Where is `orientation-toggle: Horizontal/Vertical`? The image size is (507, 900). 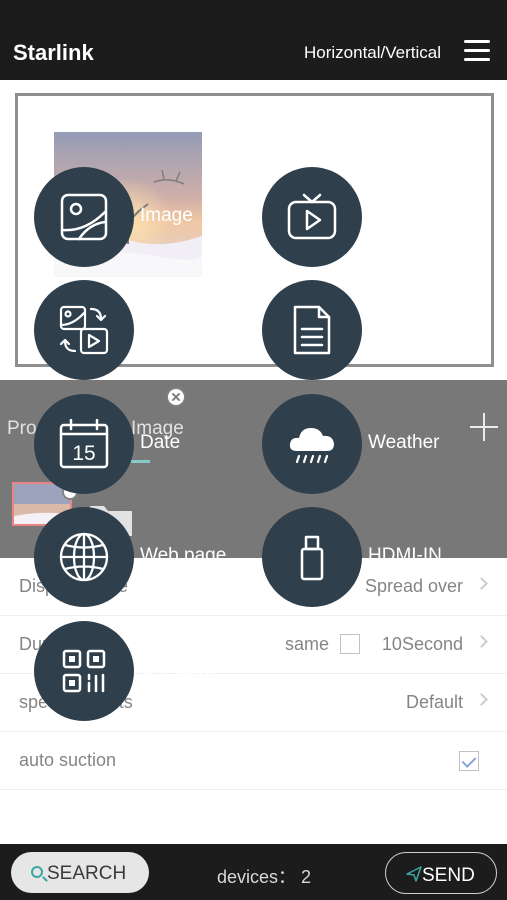 orientation-toggle: Horizontal/Vertical is located at coordinates (372, 53).